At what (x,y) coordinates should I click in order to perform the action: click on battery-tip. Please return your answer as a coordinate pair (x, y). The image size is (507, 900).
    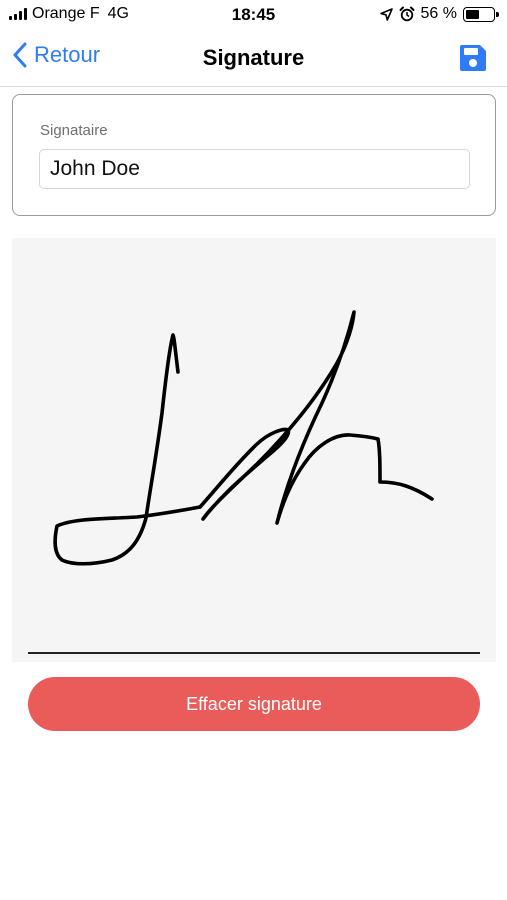
    Looking at the image, I should click on (497, 14).